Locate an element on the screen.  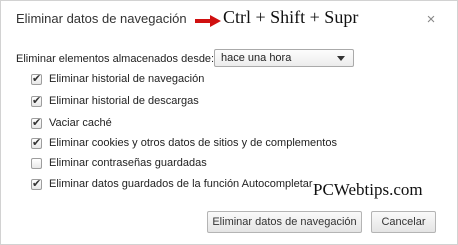
checkbox-autofill: ✔ is located at coordinates (36, 183).